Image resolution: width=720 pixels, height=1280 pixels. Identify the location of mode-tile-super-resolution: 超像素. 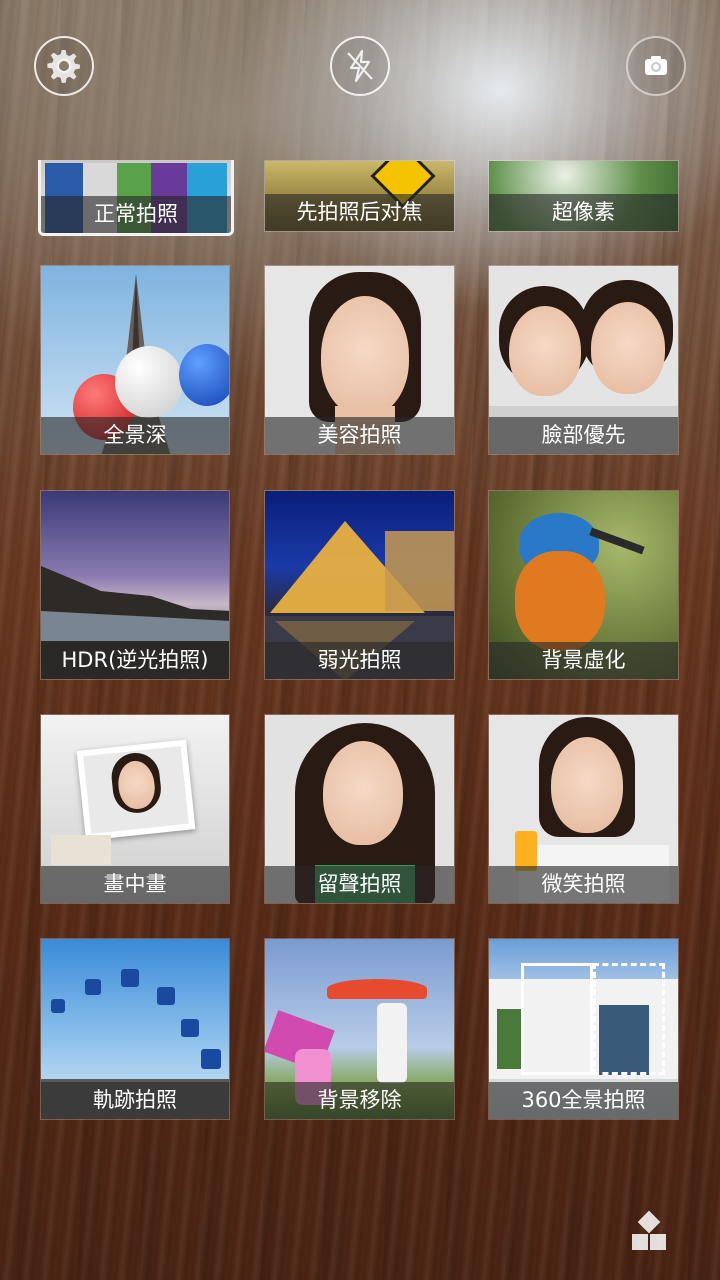
(583, 196).